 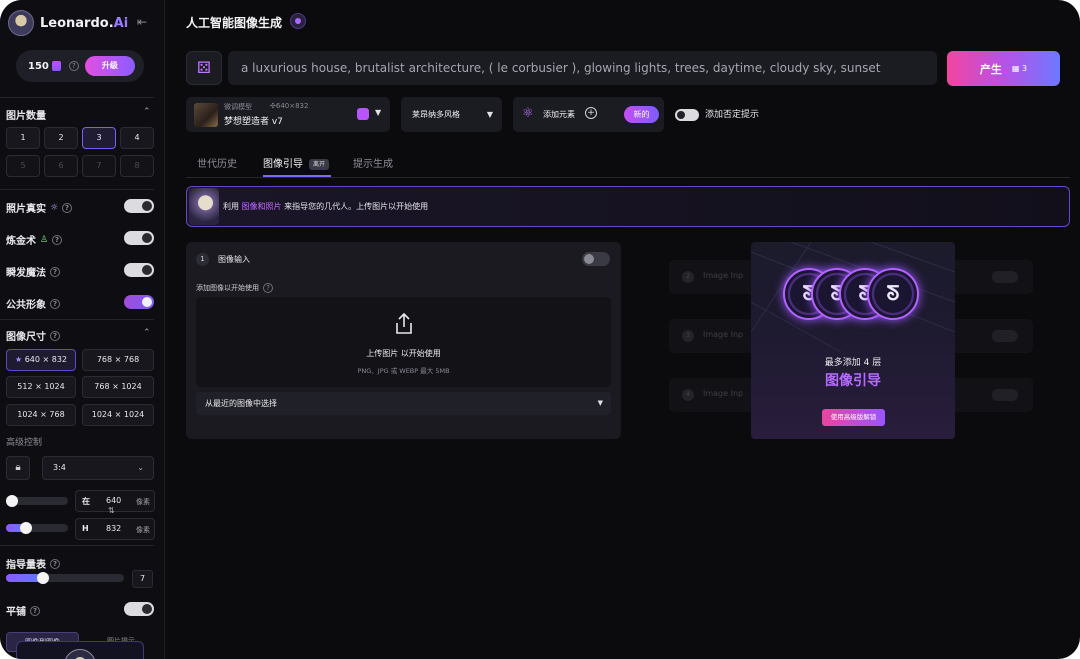 I want to click on tiling-toggle, so click(x=139, y=609).